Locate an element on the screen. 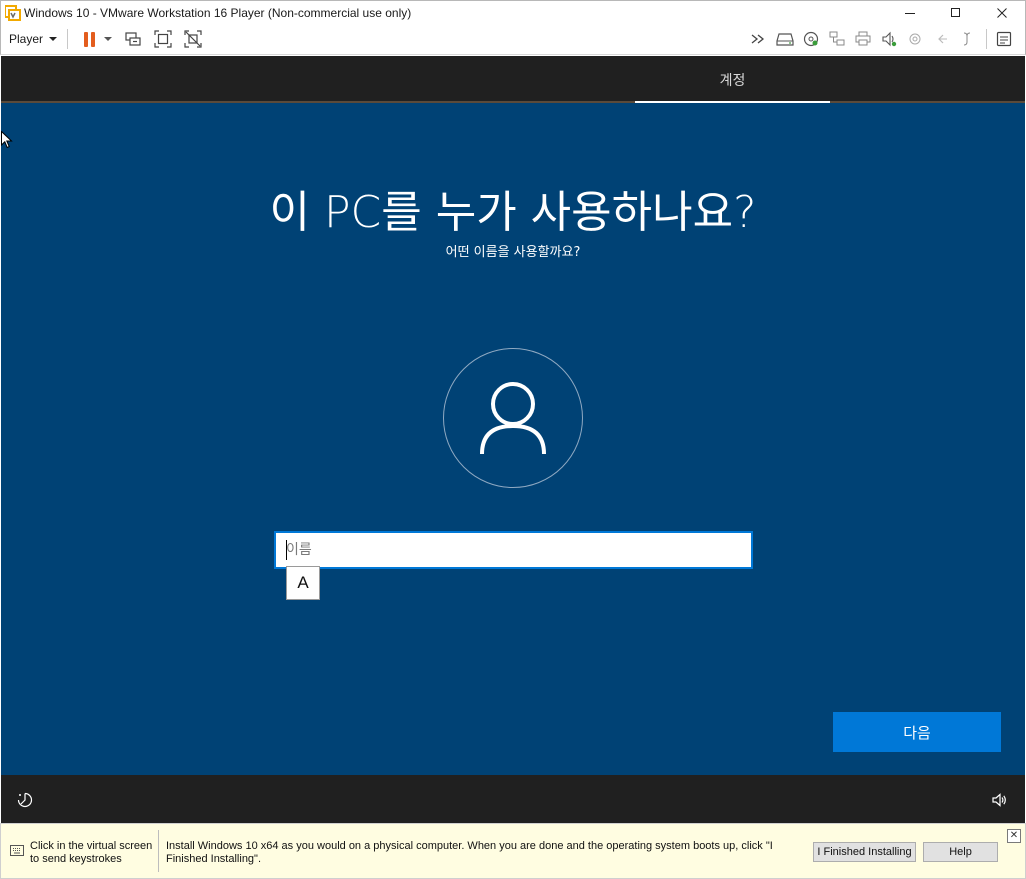 This screenshot has width=1026, height=879. player-menu-label: Player is located at coordinates (26, 39).